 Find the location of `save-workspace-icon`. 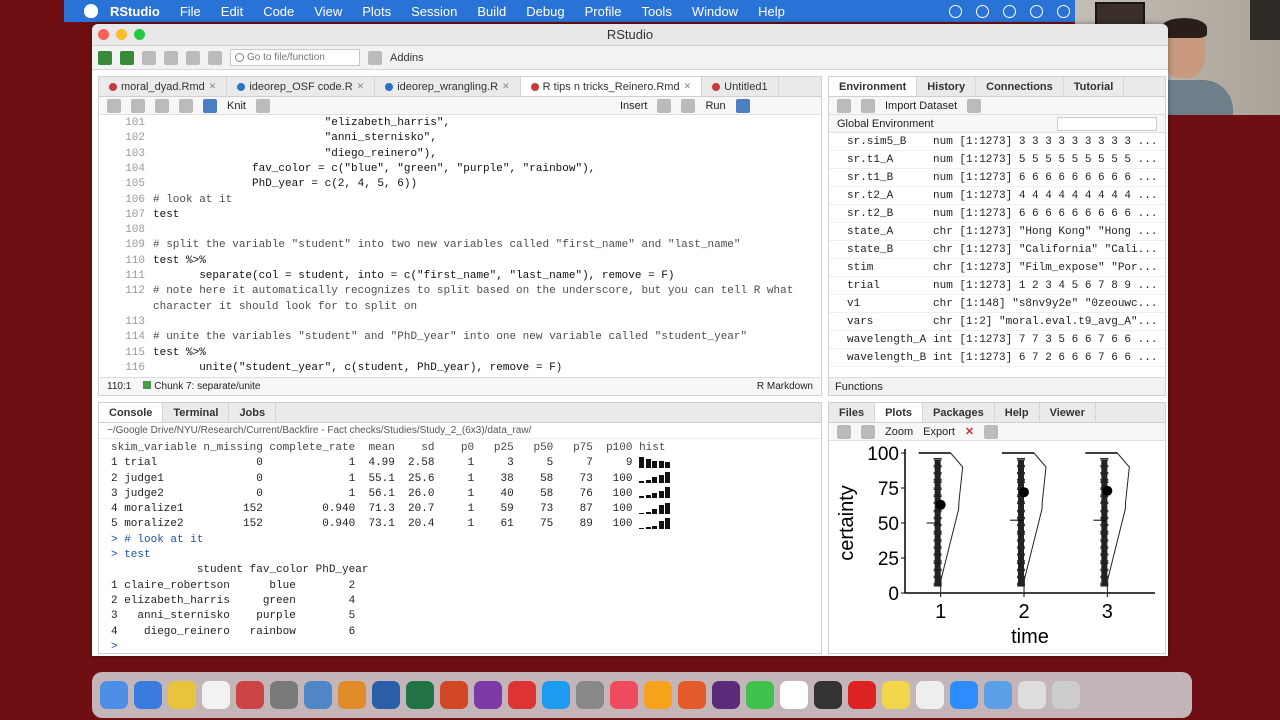

save-workspace-icon is located at coordinates (868, 105).